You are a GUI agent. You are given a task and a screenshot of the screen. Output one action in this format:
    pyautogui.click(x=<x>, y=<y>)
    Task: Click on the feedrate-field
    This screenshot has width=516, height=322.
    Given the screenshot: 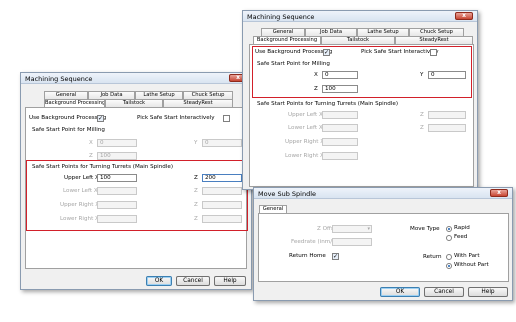 What is the action you would take?
    pyautogui.click(x=352, y=242)
    